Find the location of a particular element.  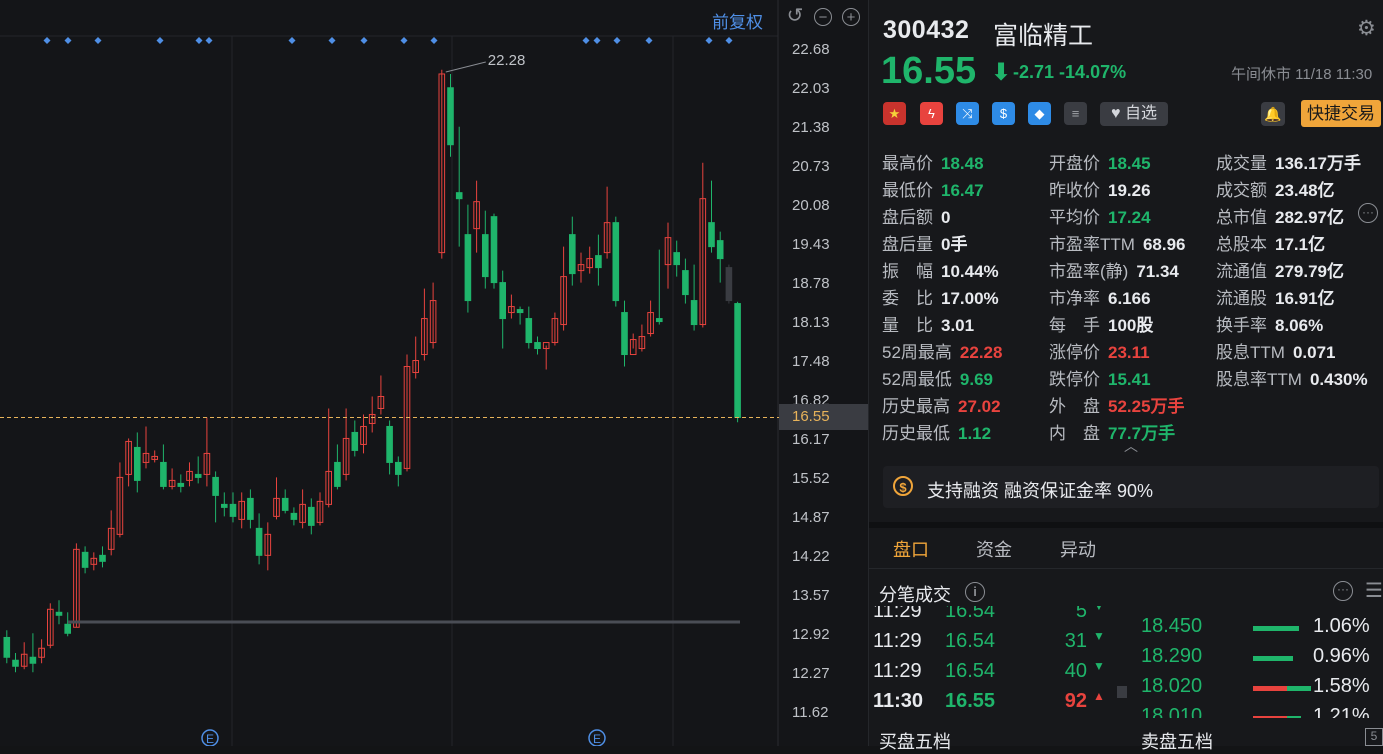

earnings-marker-label: E is located at coordinates (597, 739).